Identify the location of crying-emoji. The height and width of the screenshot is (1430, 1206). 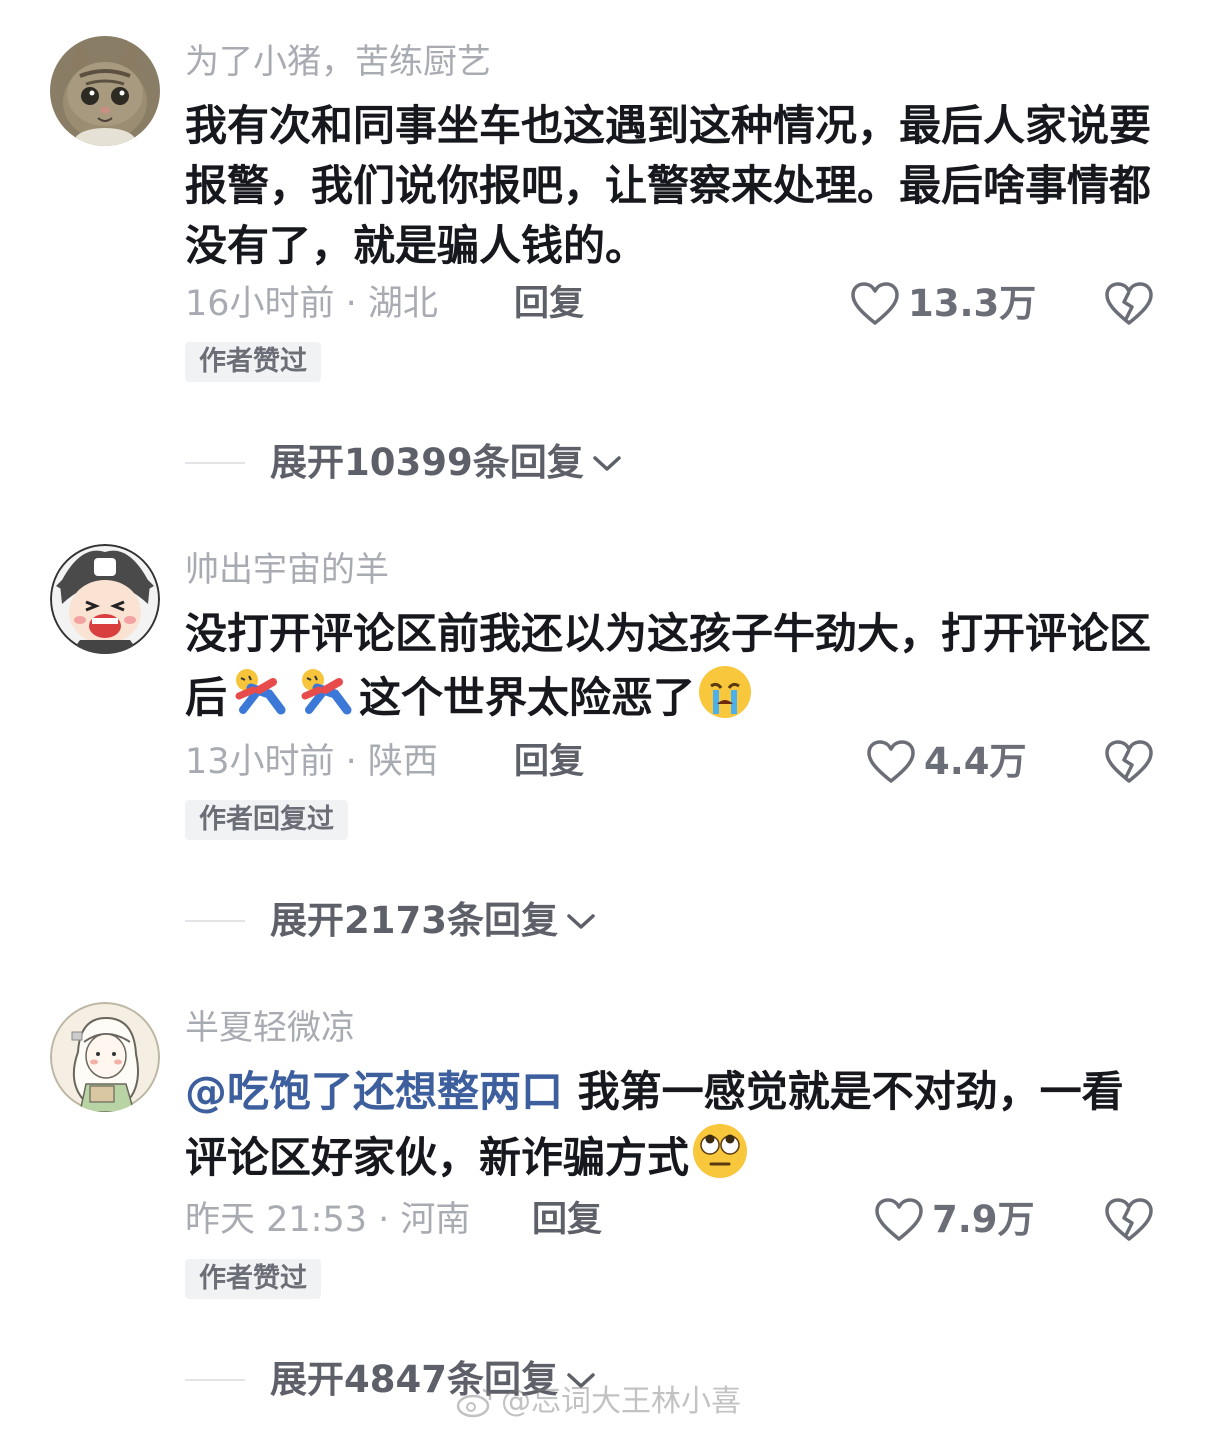
(725, 700).